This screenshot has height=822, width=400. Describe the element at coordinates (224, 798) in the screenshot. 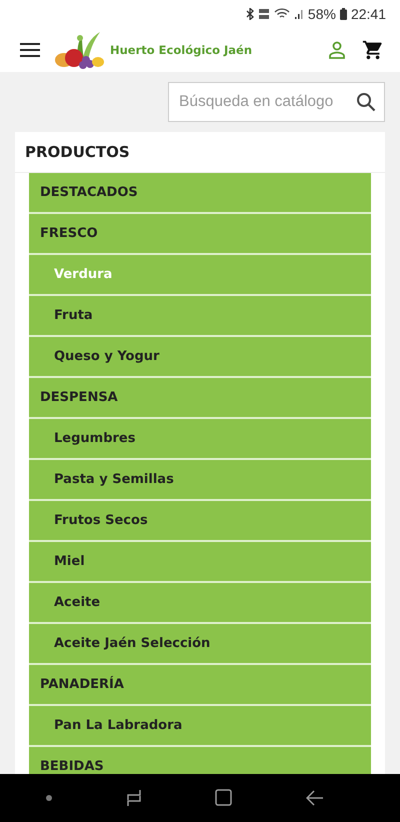

I see `home-icon` at that location.